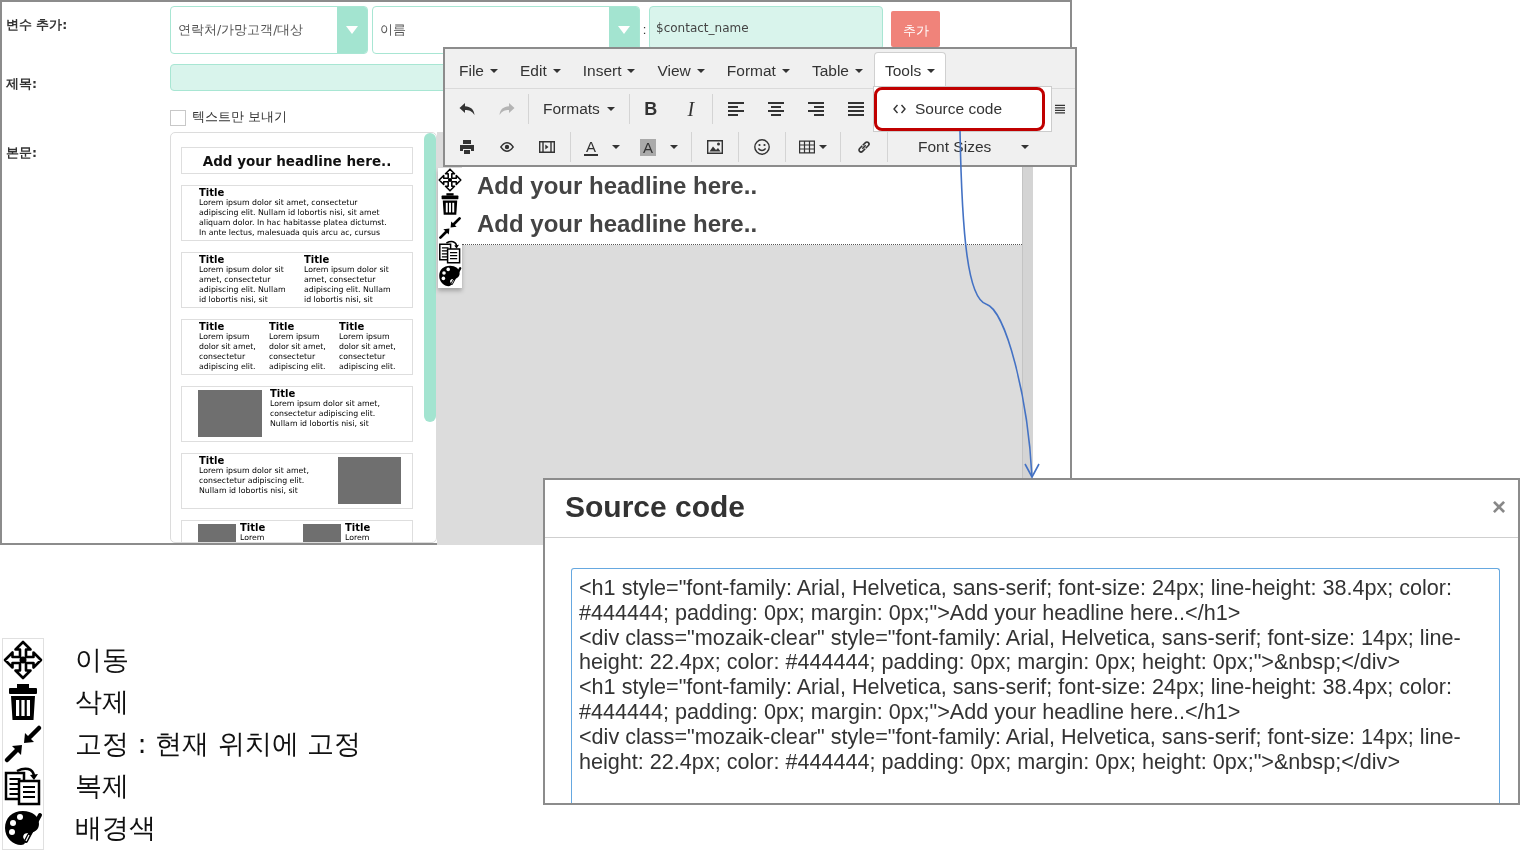 This screenshot has height=861, width=1520. Describe the element at coordinates (681, 70) in the screenshot. I see `menu-item: View` at that location.